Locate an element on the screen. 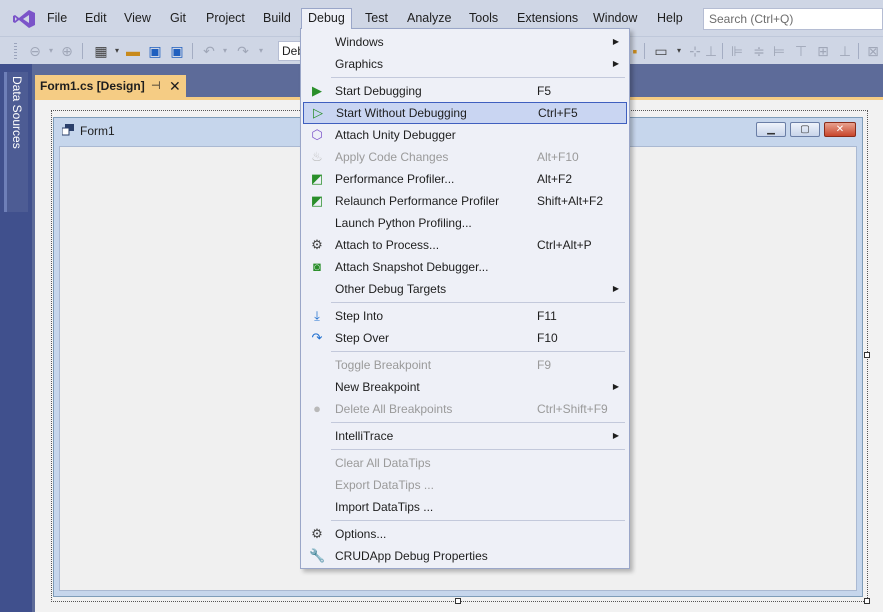 This screenshot has height=612, width=883. play-icon: ▶ is located at coordinates (317, 90).